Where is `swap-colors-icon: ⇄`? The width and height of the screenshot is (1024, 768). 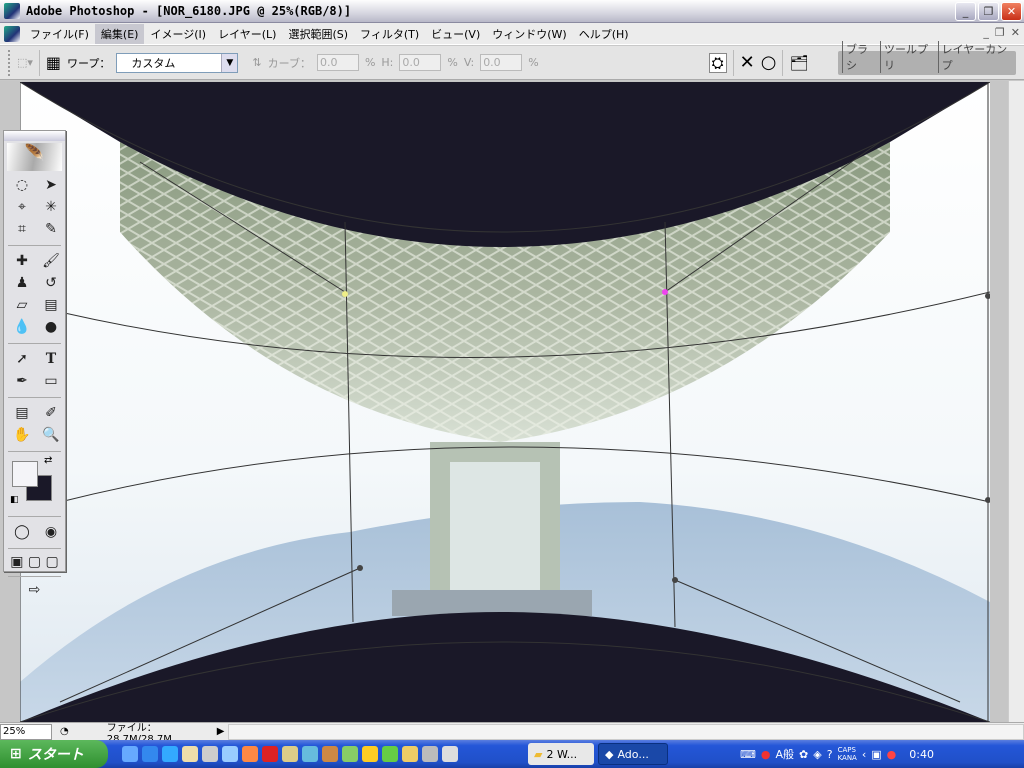
swap-colors-icon: ⇄ is located at coordinates (48, 460).